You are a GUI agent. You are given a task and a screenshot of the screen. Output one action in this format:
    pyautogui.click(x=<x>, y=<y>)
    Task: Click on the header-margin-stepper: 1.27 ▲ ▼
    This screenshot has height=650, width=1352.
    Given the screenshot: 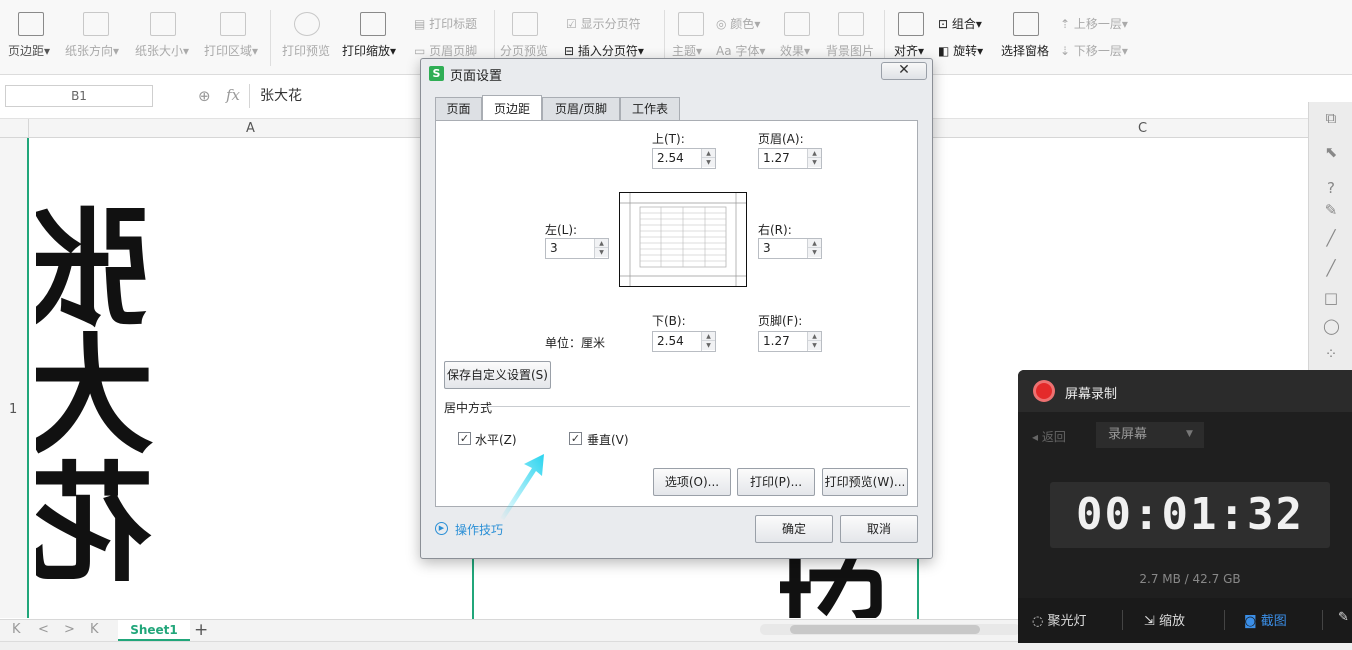 What is the action you would take?
    pyautogui.click(x=790, y=158)
    